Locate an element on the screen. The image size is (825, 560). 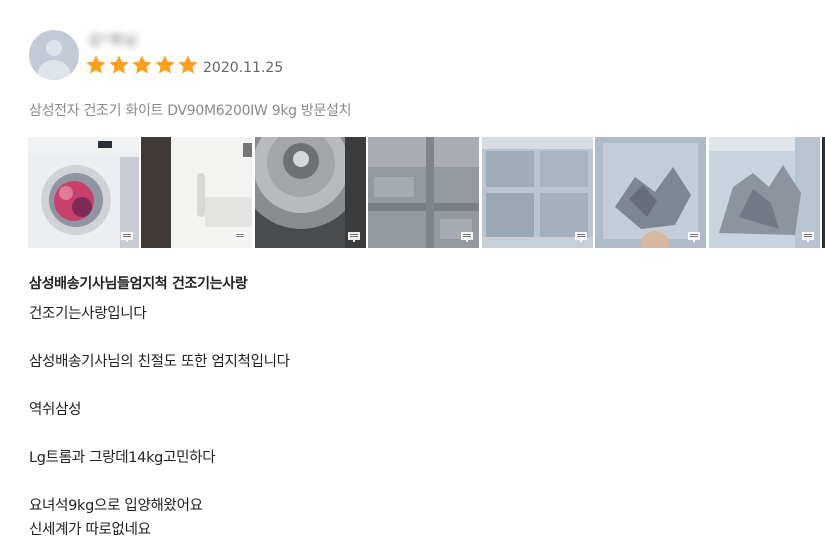
avatar-shoulders is located at coordinates (54, 70).